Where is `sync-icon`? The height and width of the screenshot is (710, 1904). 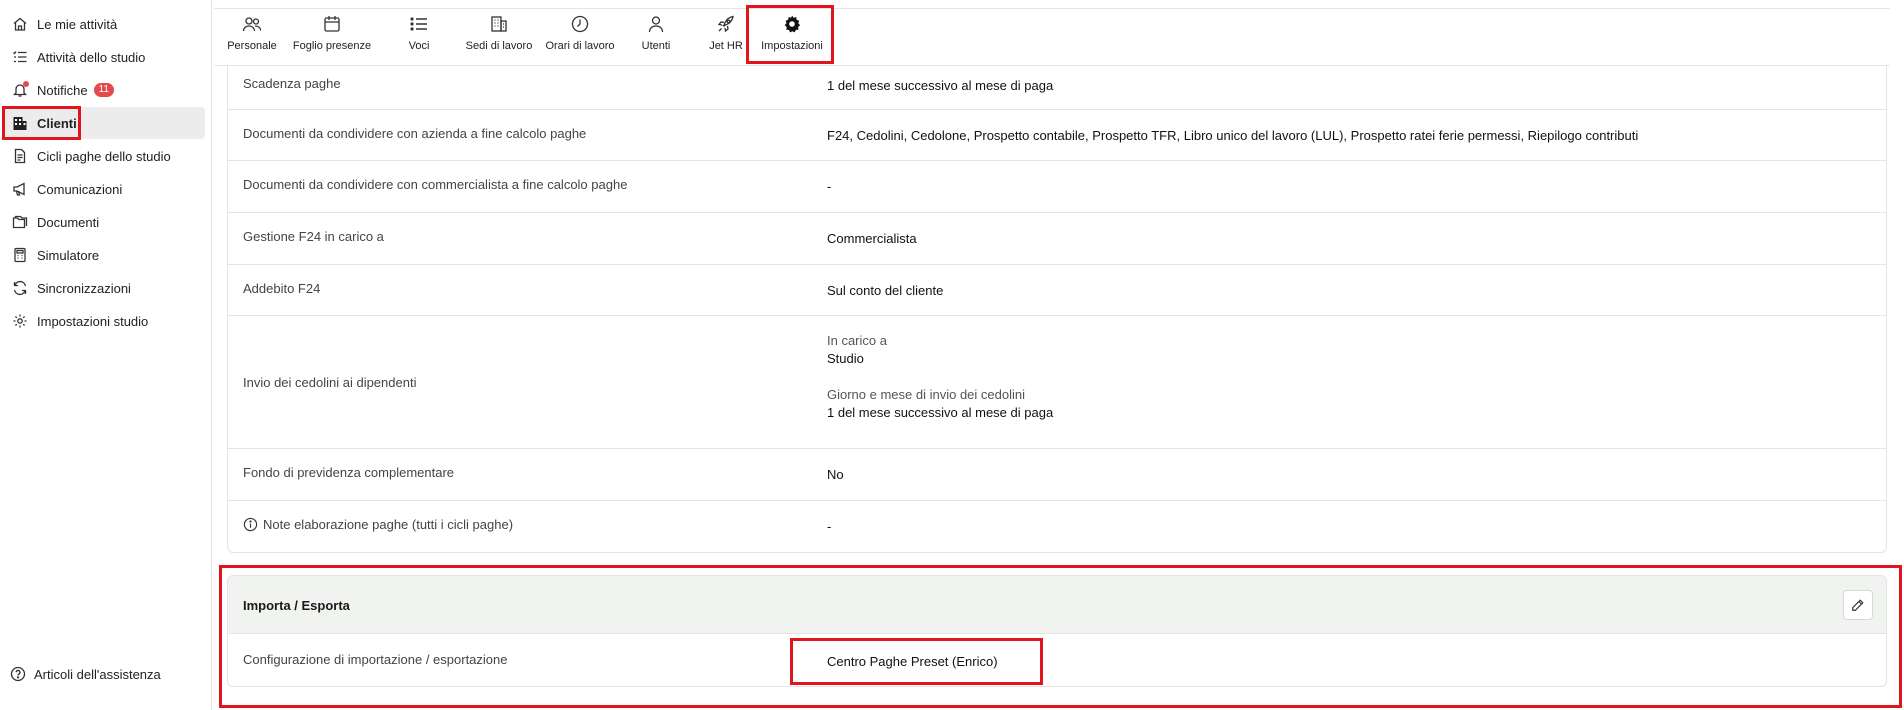
sync-icon is located at coordinates (20, 288).